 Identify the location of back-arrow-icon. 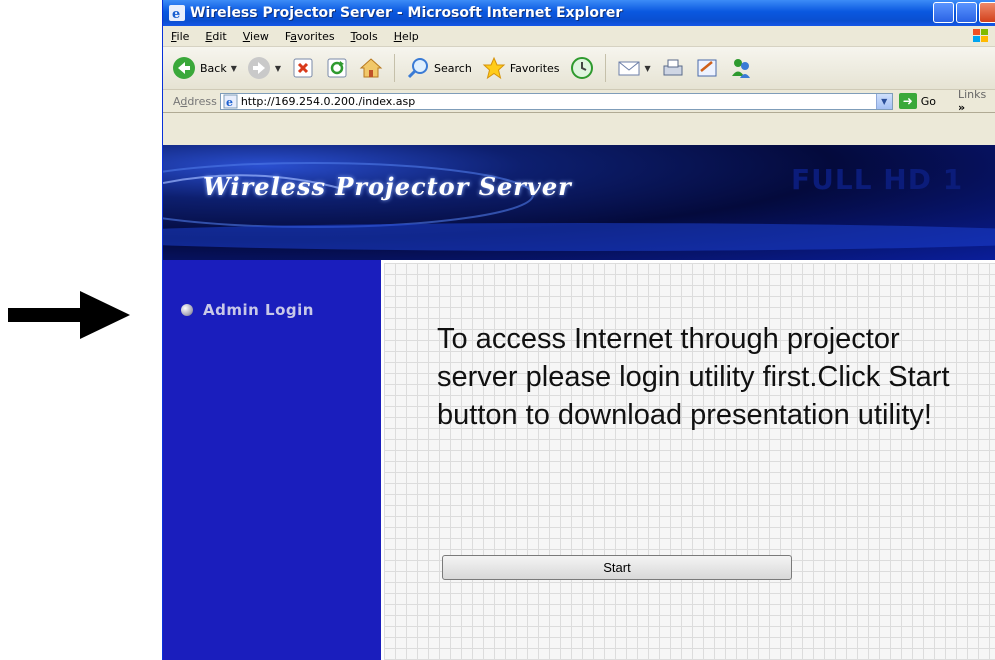
(184, 68).